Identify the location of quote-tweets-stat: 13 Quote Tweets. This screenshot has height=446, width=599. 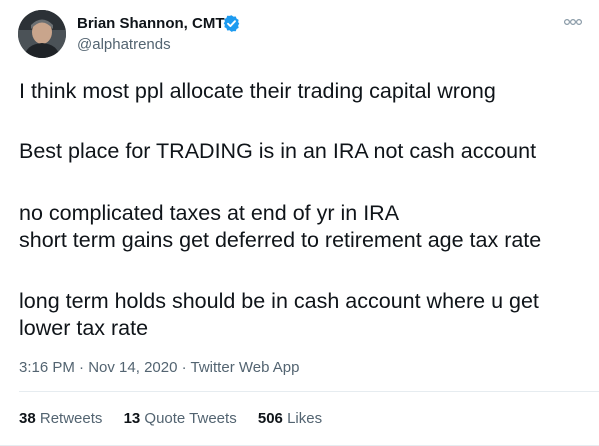
(180, 418).